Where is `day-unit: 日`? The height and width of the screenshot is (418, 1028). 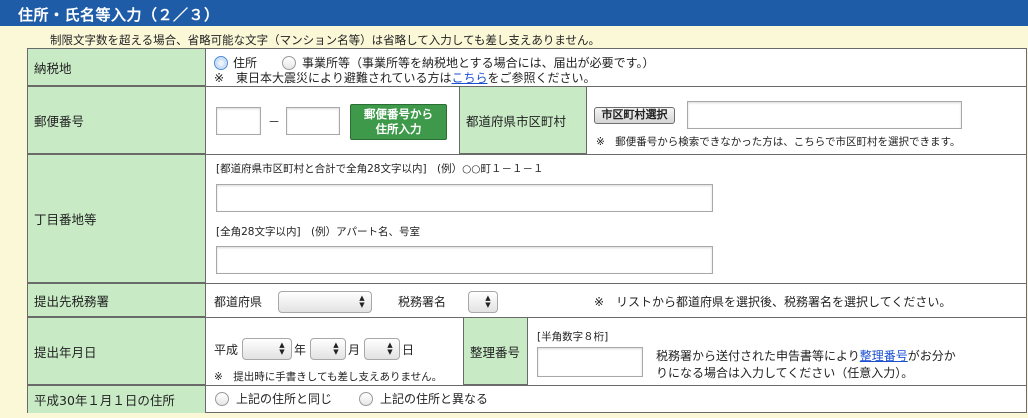 day-unit: 日 is located at coordinates (408, 350).